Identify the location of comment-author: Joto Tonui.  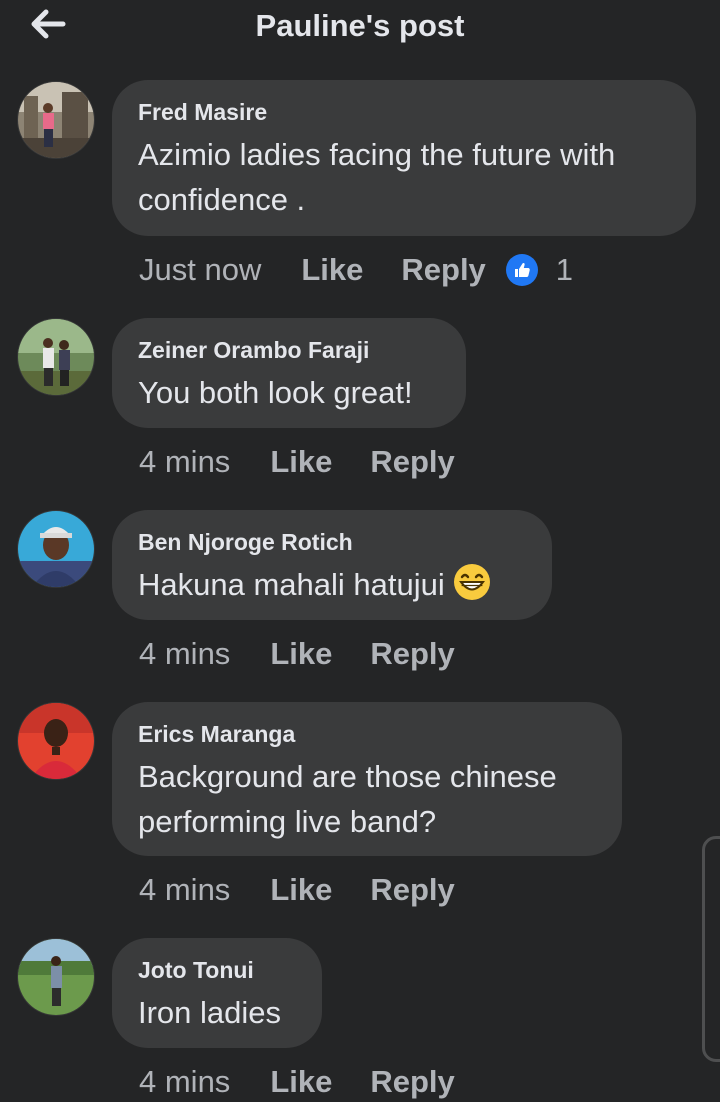
(216, 970).